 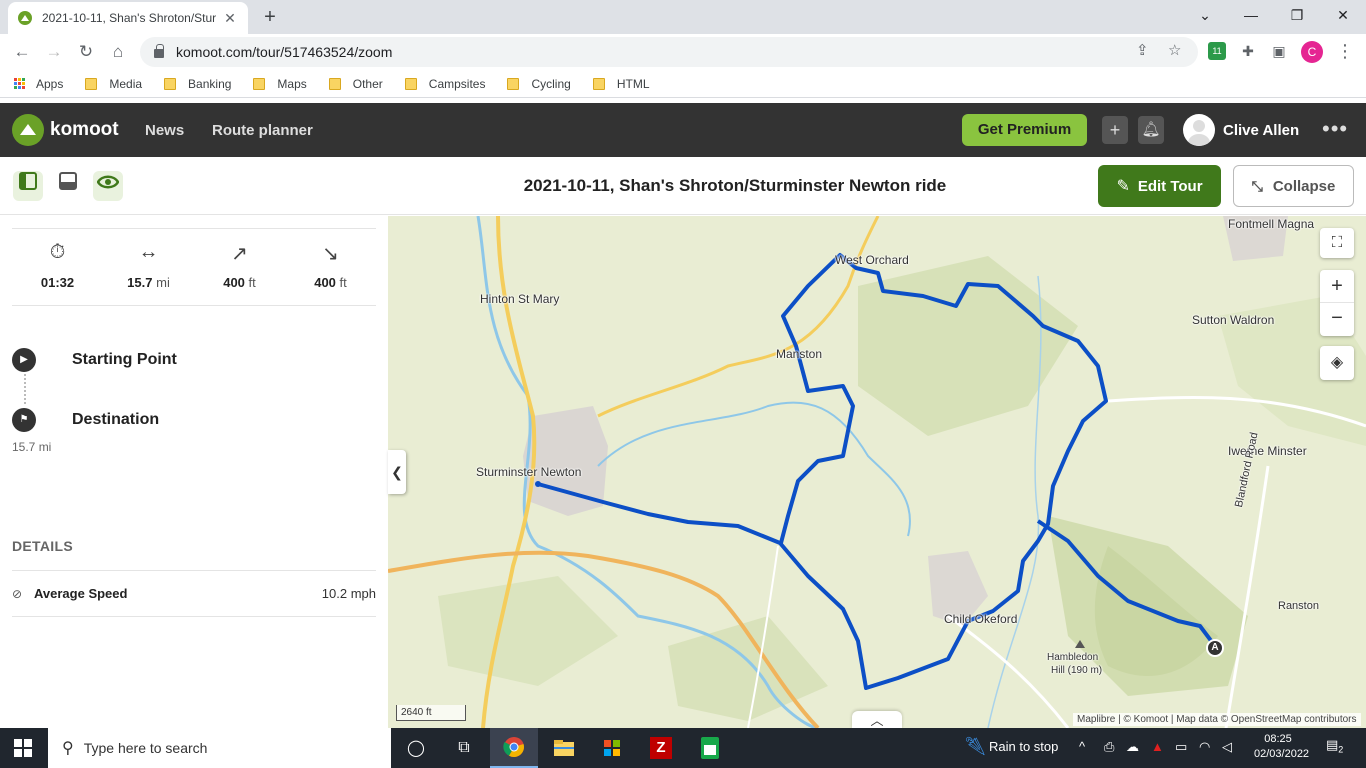 What do you see at coordinates (1174, 50) in the screenshot?
I see `bookmark-star-icon: ☆` at bounding box center [1174, 50].